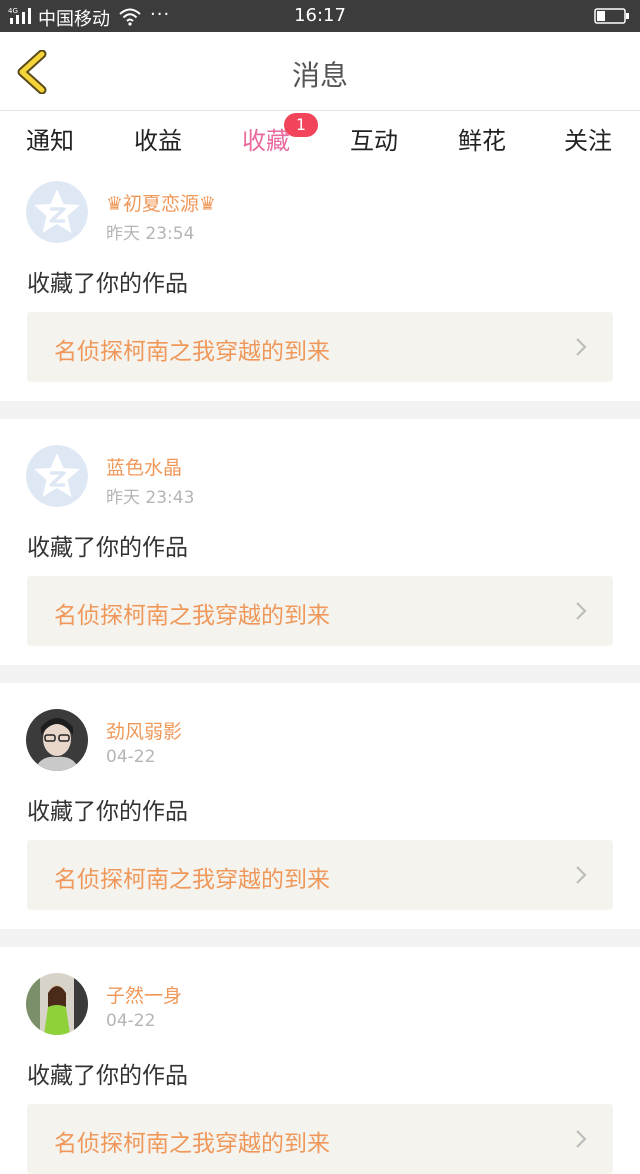  Describe the element at coordinates (150, 498) in the screenshot. I see `timestamp: 昨天 23:43` at that location.